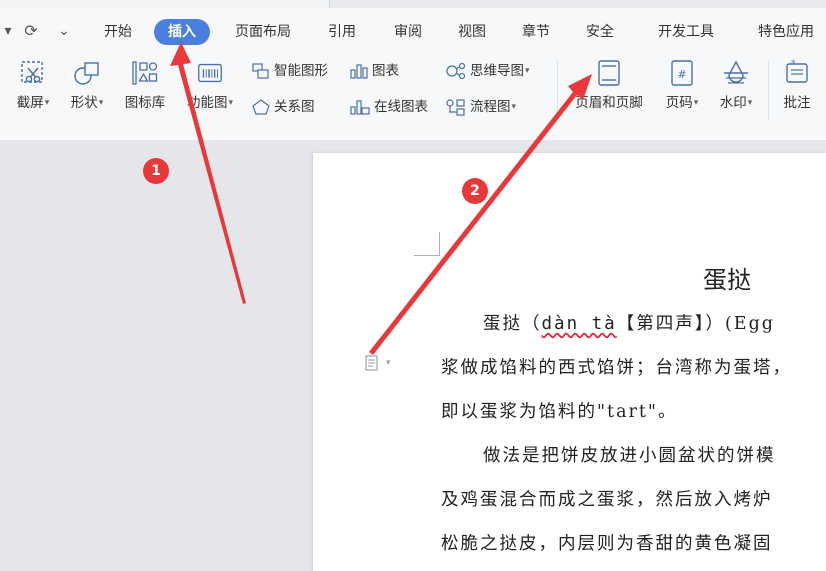  I want to click on relation-chart-icon, so click(261, 107).